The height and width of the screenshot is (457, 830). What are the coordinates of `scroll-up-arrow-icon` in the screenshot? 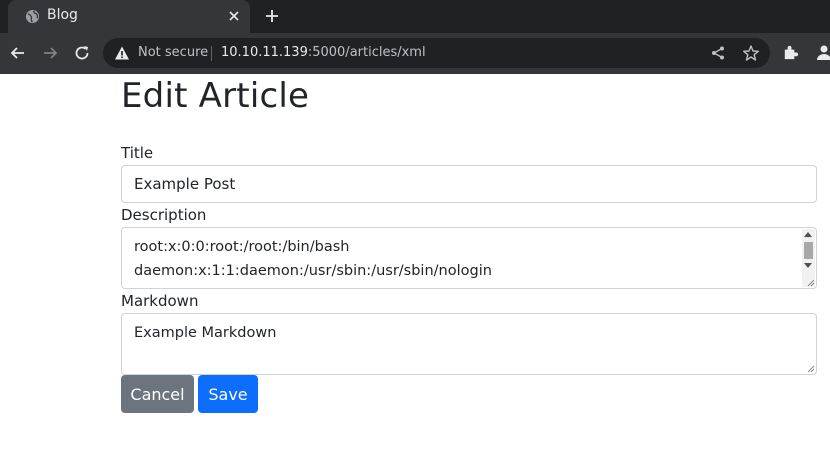 It's located at (808, 234).